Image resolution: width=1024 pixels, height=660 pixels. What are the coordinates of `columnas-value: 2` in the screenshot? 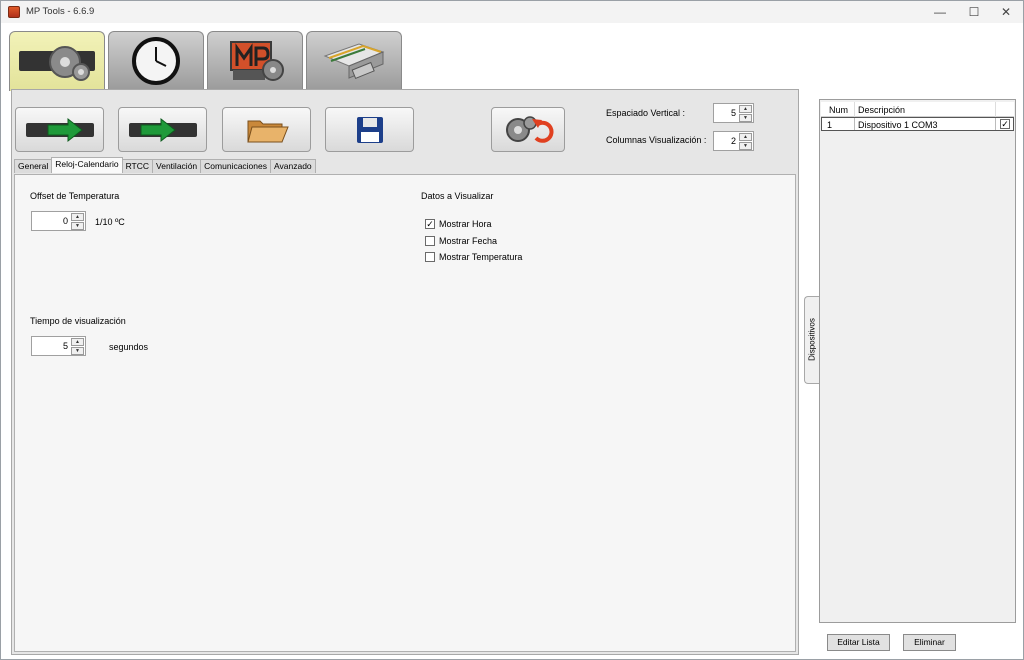 It's located at (733, 141).